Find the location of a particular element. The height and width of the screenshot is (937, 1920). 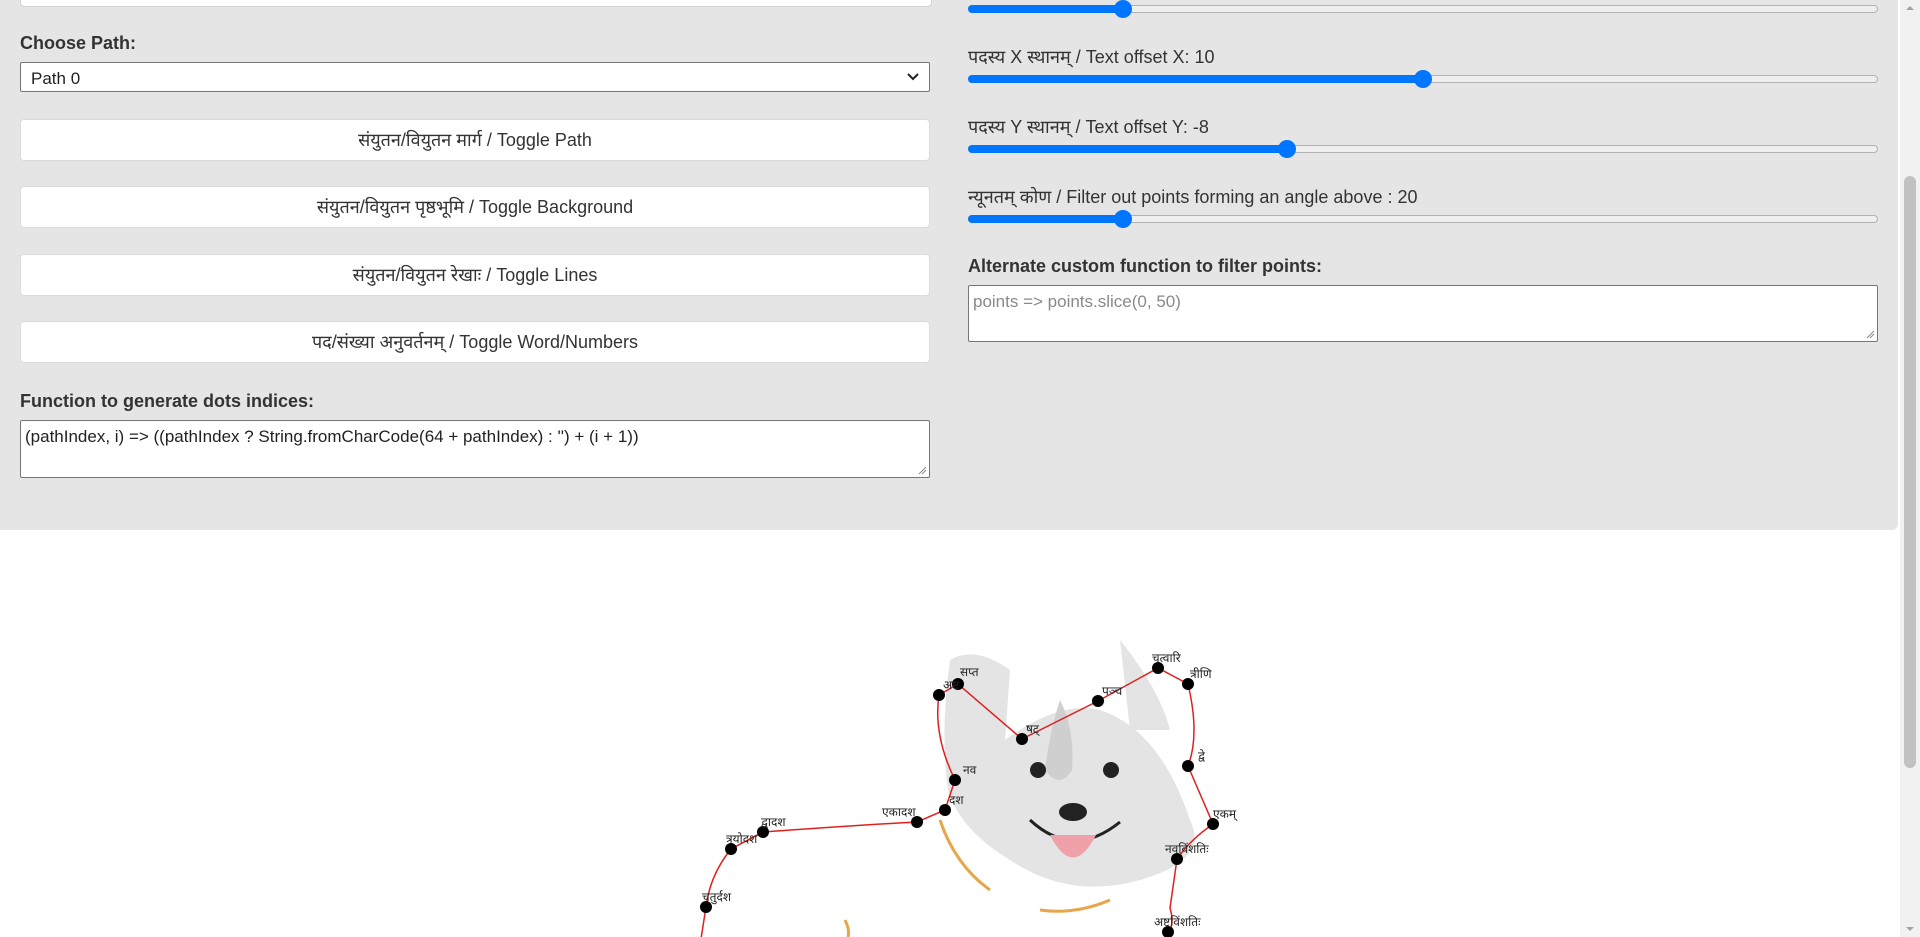

dot-label: दश is located at coordinates (956, 800).